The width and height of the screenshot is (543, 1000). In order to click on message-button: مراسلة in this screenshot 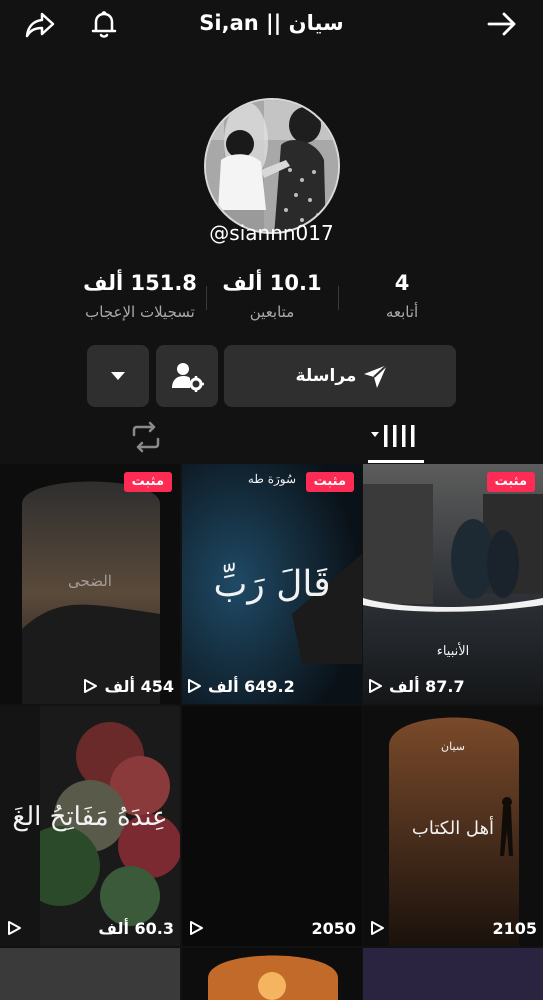, I will do `click(340, 376)`.